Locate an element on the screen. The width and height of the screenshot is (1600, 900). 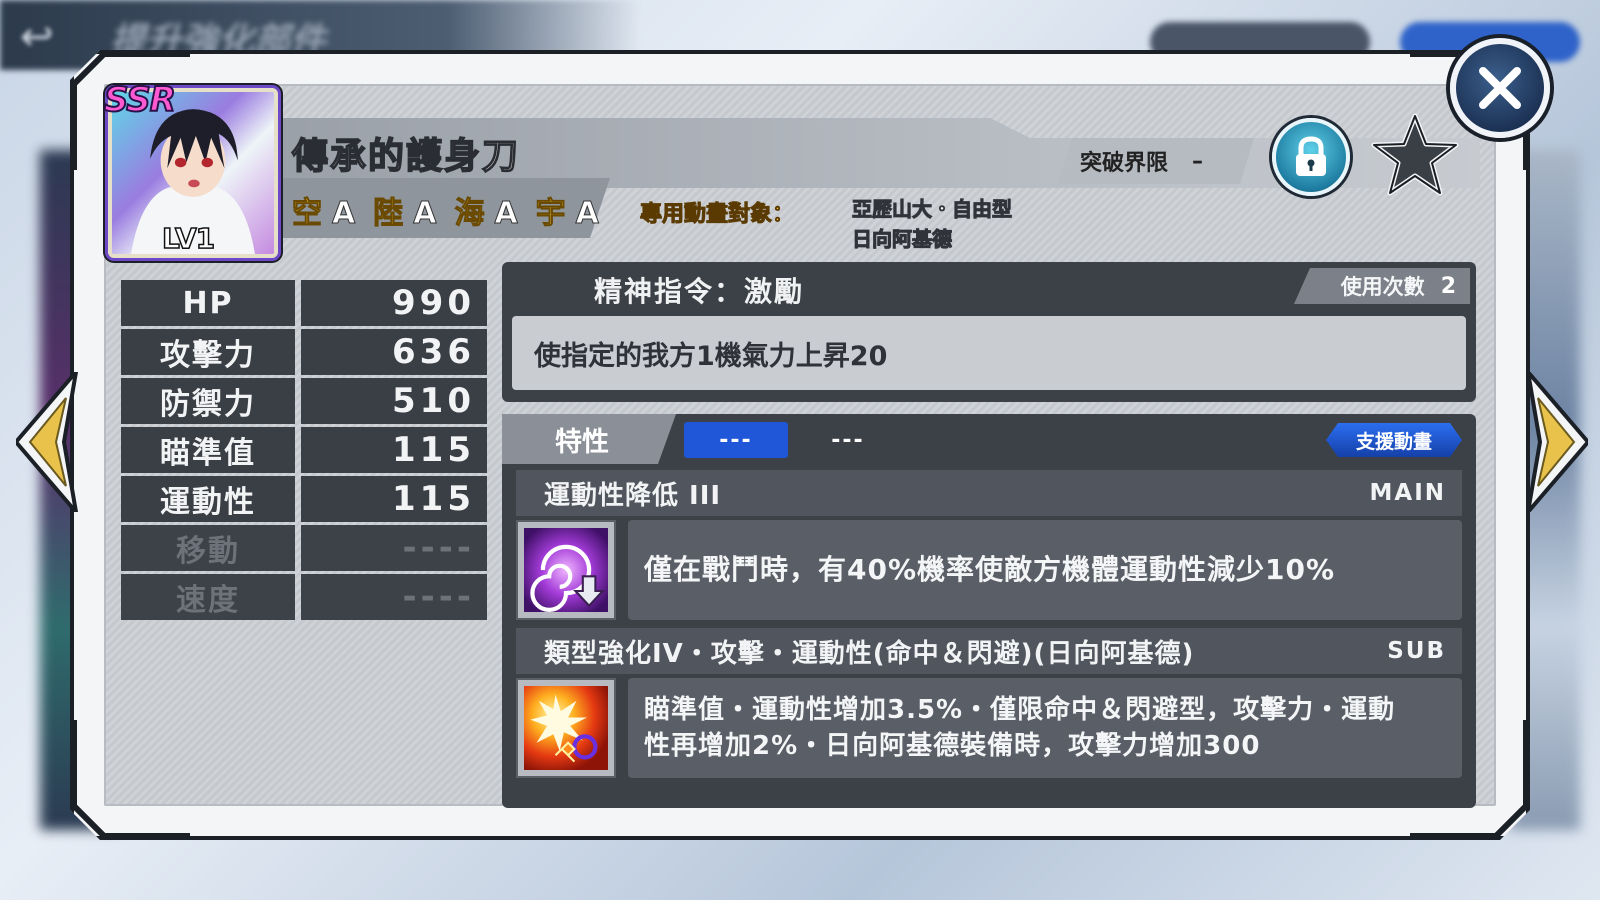
stat-label: 移動 is located at coordinates (208, 548).